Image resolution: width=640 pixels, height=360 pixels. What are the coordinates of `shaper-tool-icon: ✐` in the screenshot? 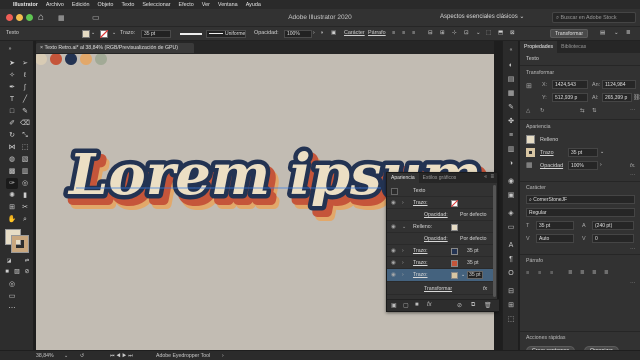 It's located at (12, 123).